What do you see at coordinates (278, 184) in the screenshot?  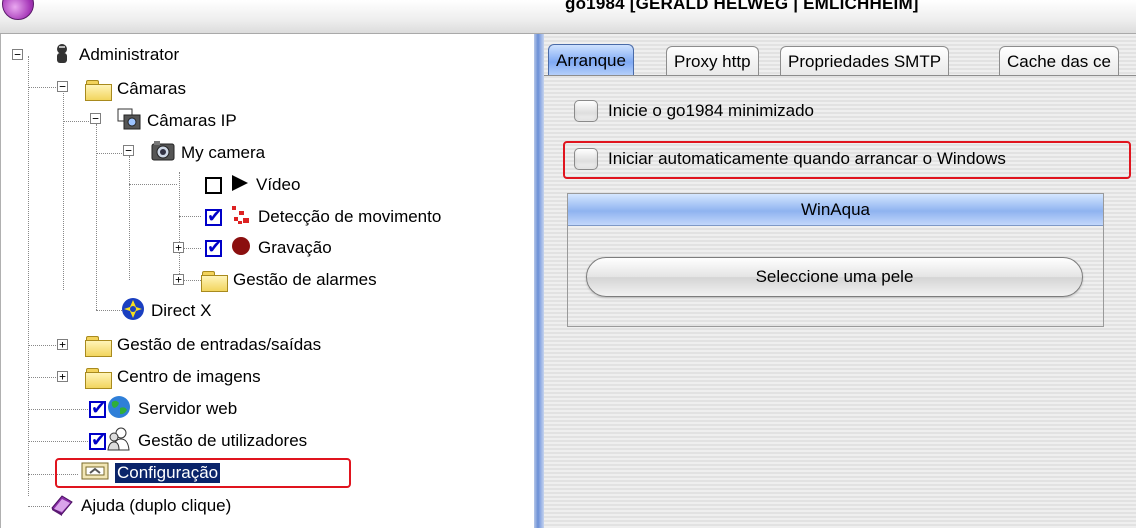 I see `tree-label-video: Vídeo` at bounding box center [278, 184].